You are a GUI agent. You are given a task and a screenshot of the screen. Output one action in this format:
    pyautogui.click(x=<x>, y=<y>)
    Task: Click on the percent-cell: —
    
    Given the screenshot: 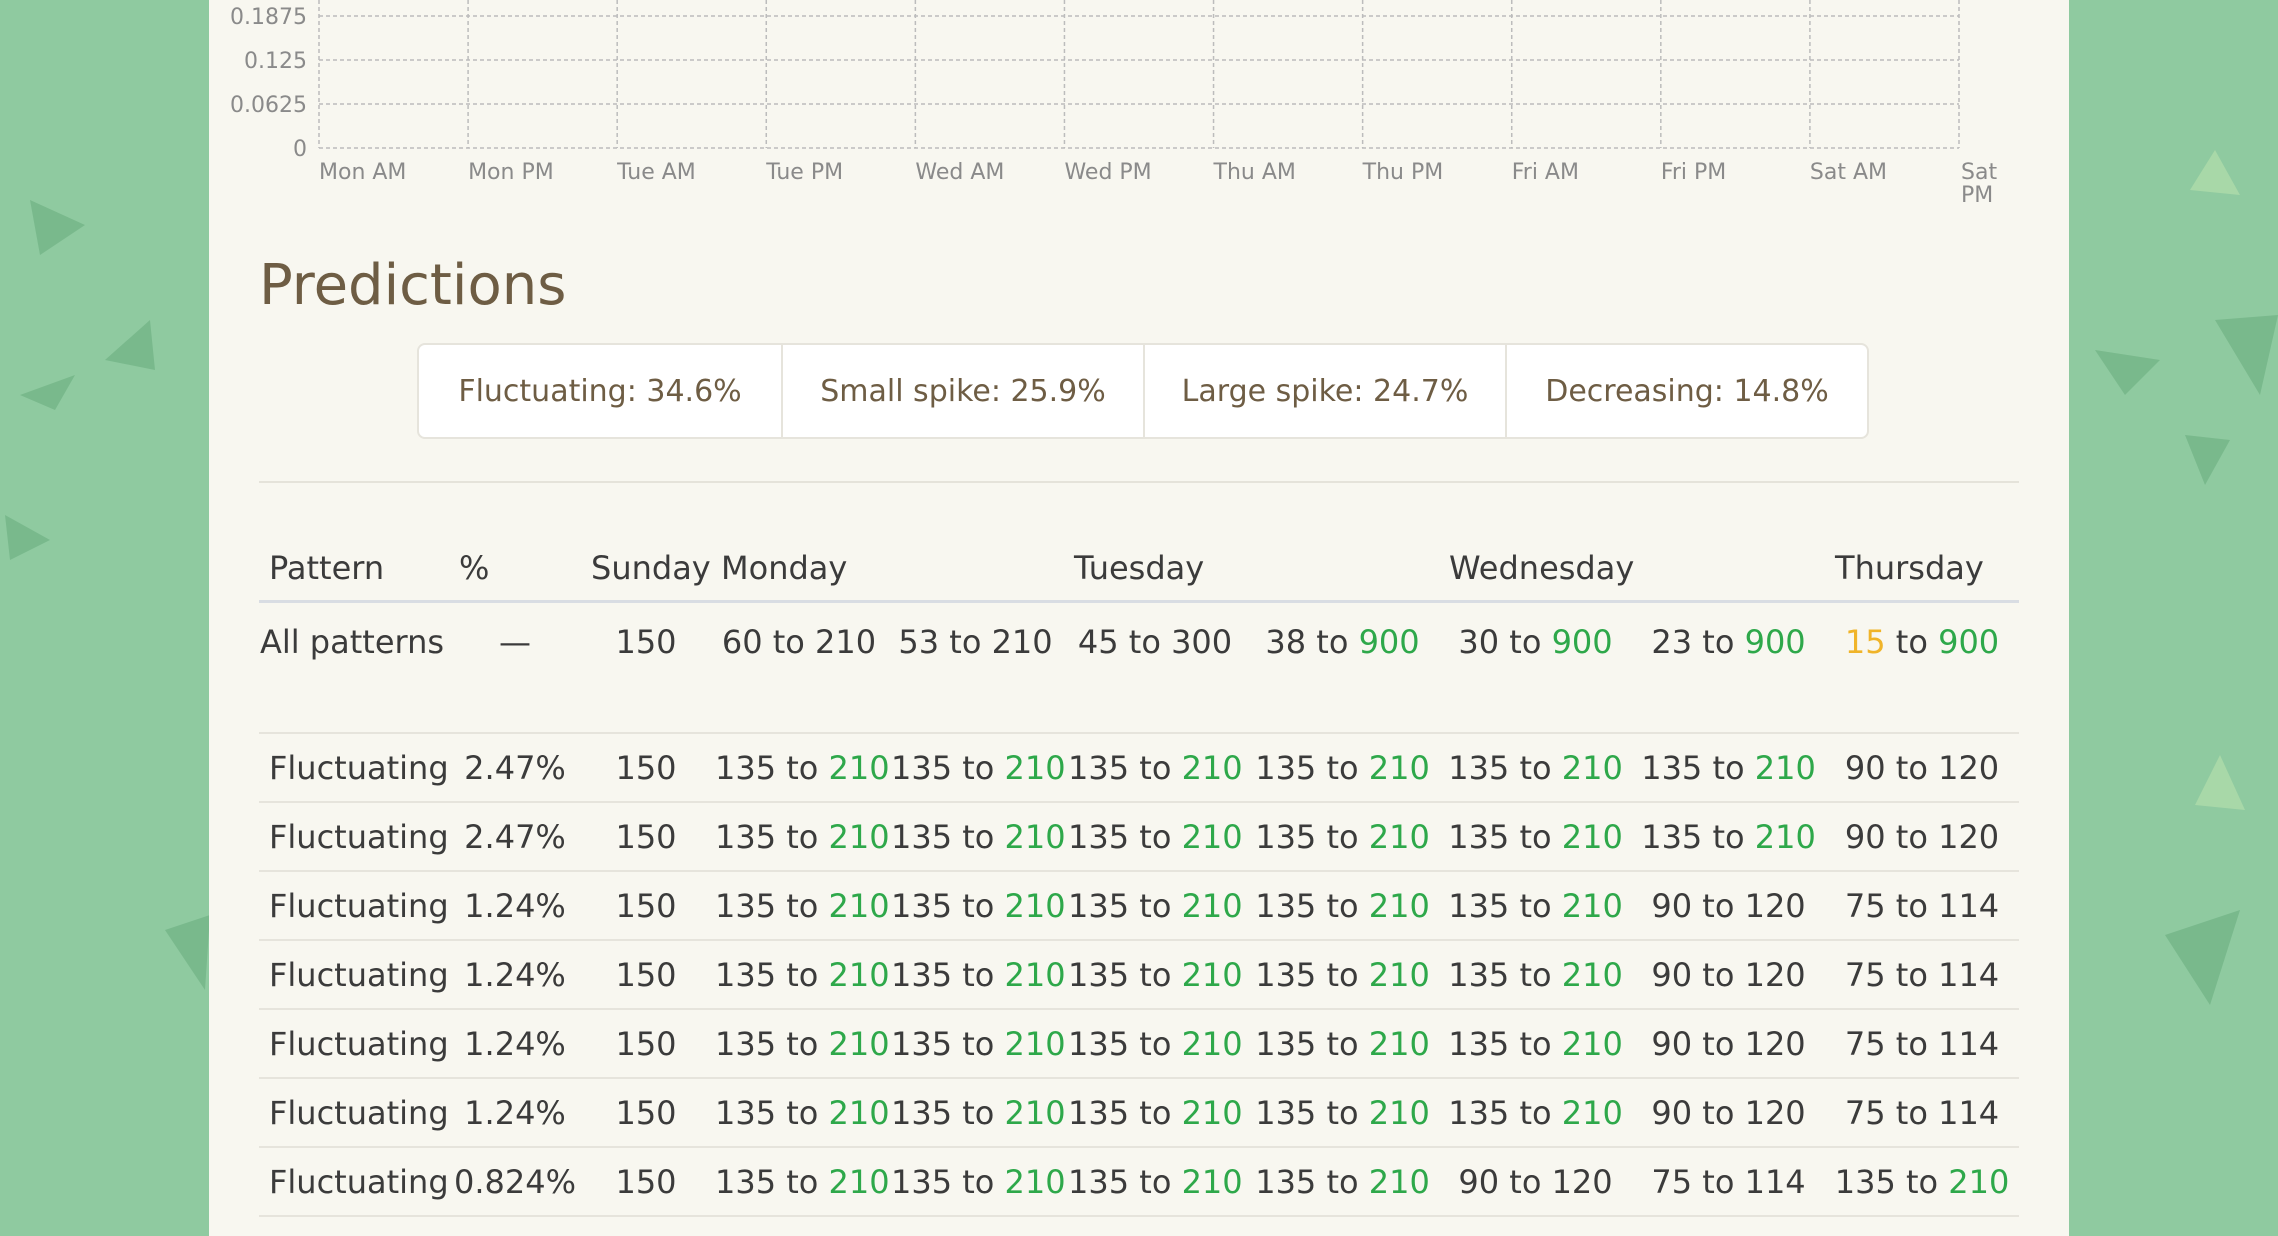 What is the action you would take?
    pyautogui.click(x=515, y=667)
    